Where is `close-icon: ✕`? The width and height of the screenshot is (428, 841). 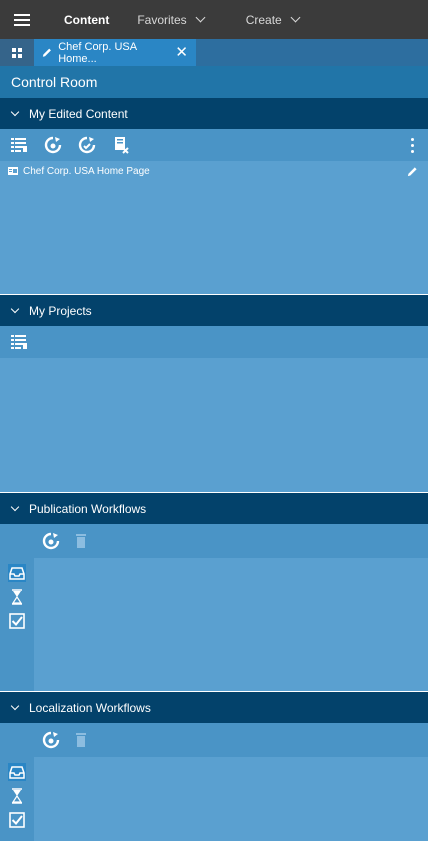
close-icon: ✕ is located at coordinates (181, 52).